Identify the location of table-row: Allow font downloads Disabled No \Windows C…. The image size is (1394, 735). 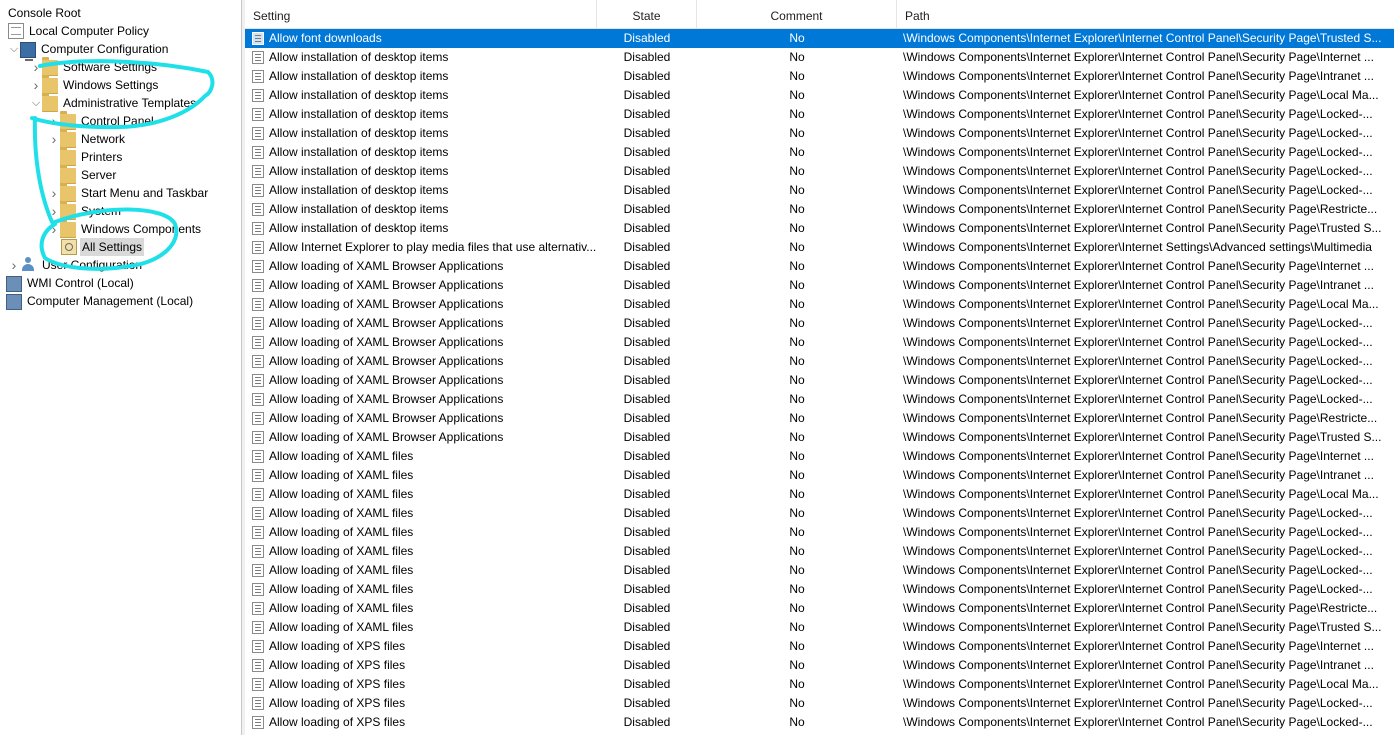
(819, 38).